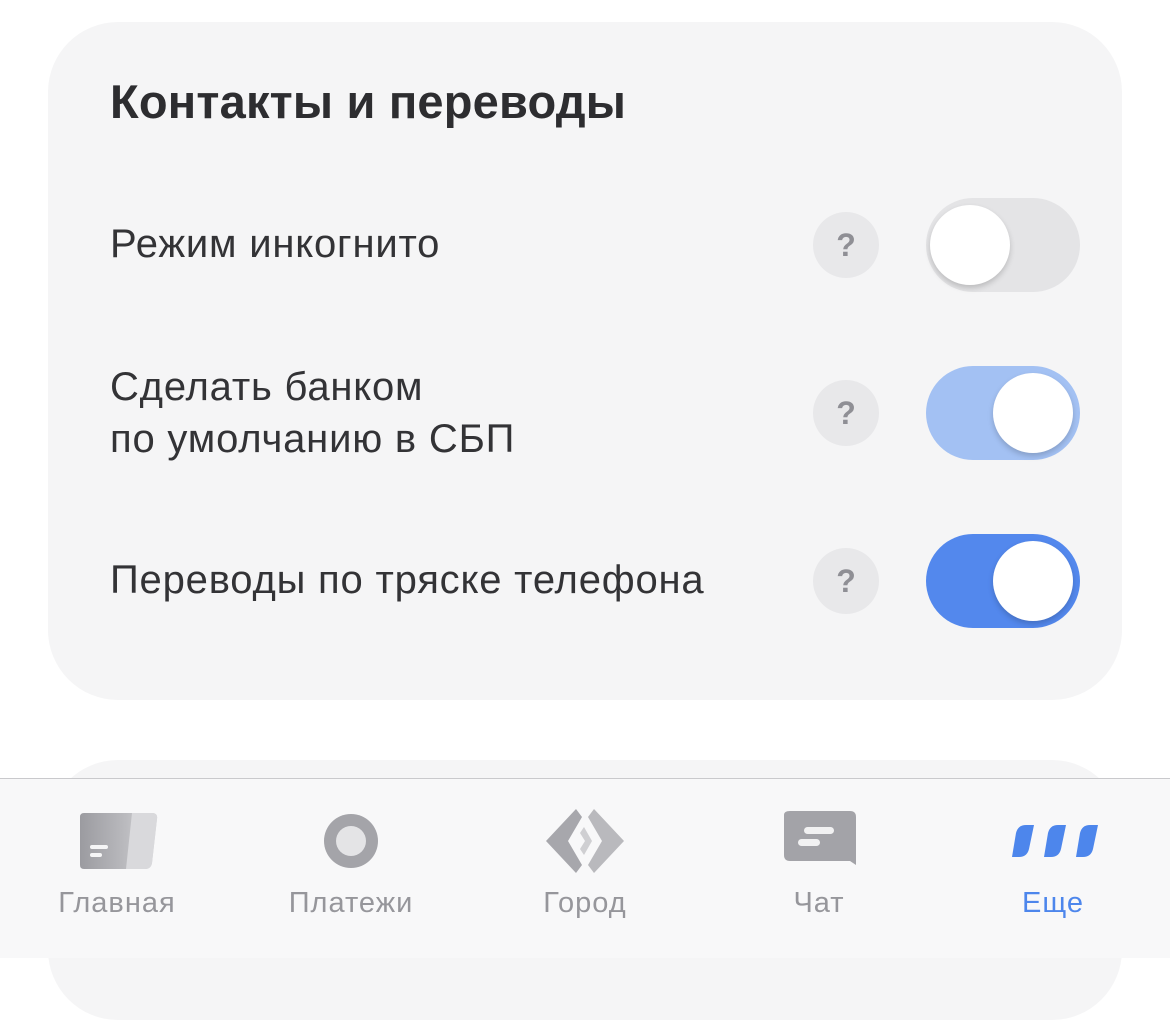 Image resolution: width=1170 pixels, height=1020 pixels. I want to click on tab-label: Еще, so click(1052, 903).